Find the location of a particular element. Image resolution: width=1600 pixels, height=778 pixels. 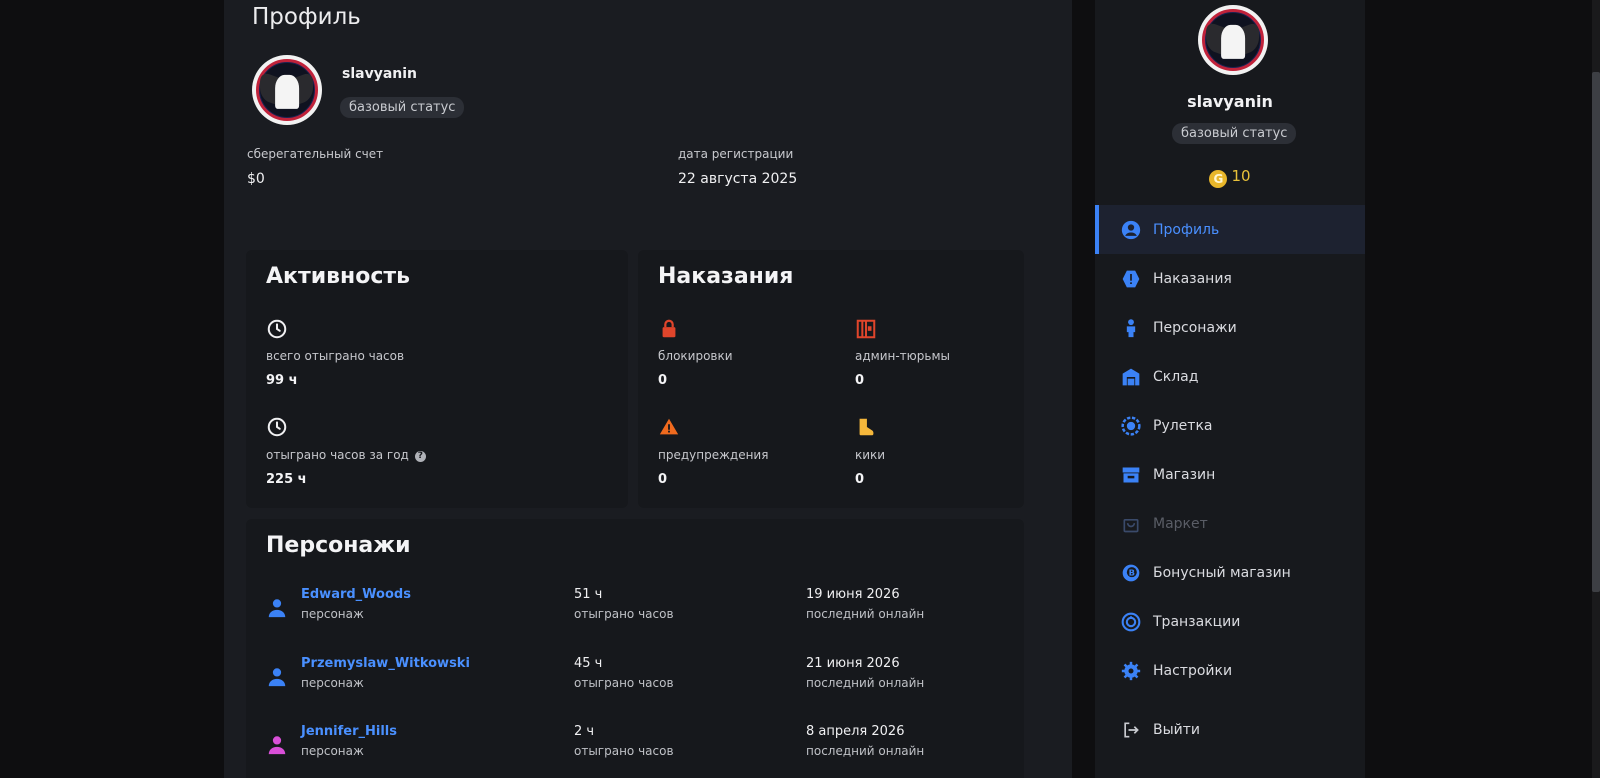

total-hours-label: всего отыграно часов is located at coordinates (335, 356).